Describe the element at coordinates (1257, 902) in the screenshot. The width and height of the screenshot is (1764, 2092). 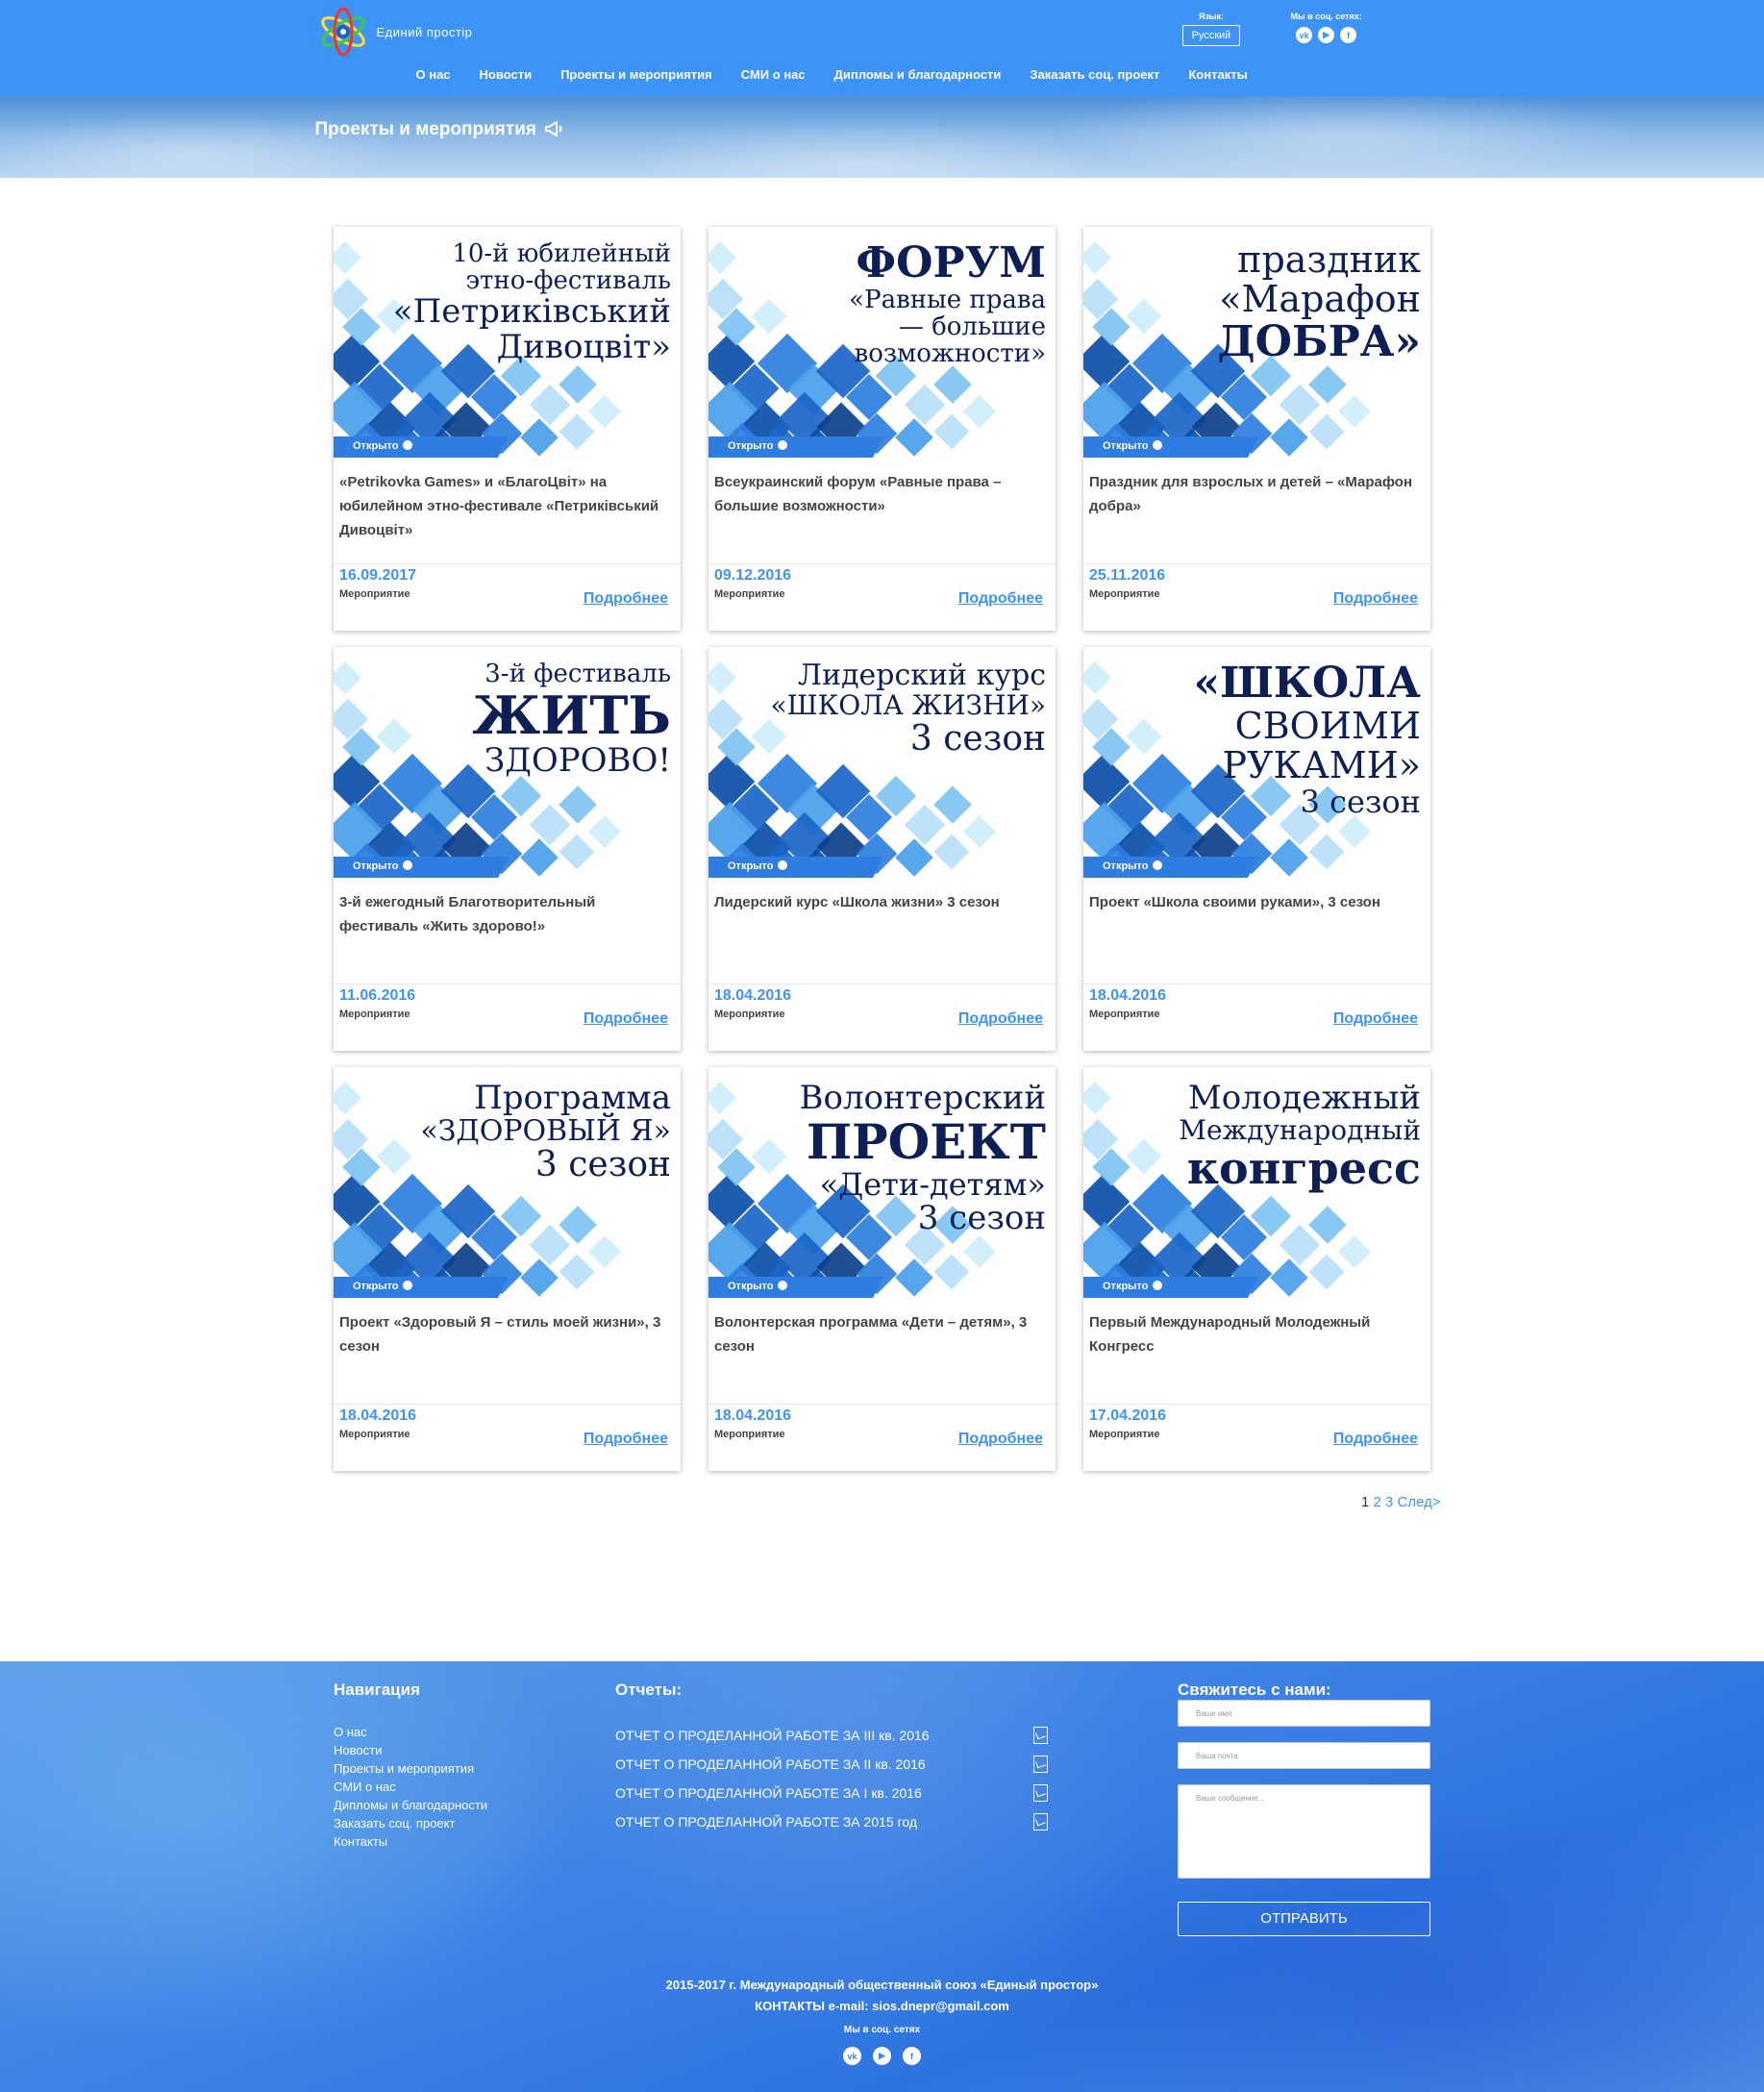
I see `card-description: Проект «Школа своими руками», 3 сезон` at that location.